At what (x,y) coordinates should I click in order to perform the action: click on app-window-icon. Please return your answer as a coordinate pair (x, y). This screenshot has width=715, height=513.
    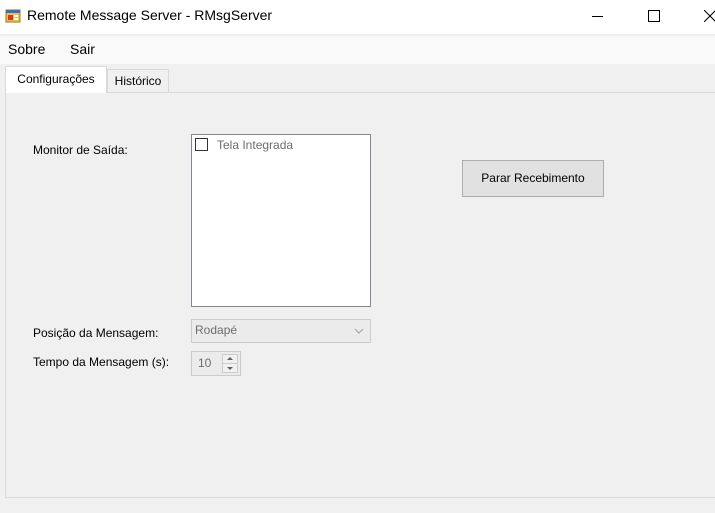
    Looking at the image, I should click on (13, 16).